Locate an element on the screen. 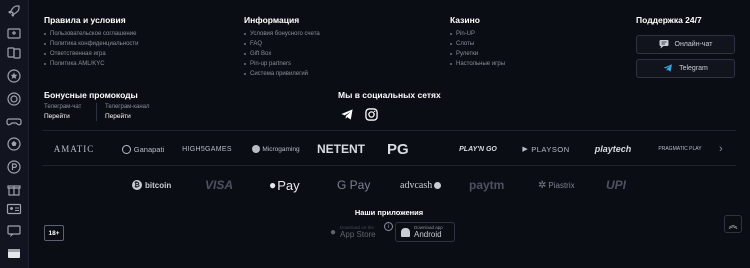 This screenshot has width=750, height=268. app-store-button: ● Download on the App Store is located at coordinates (353, 232).